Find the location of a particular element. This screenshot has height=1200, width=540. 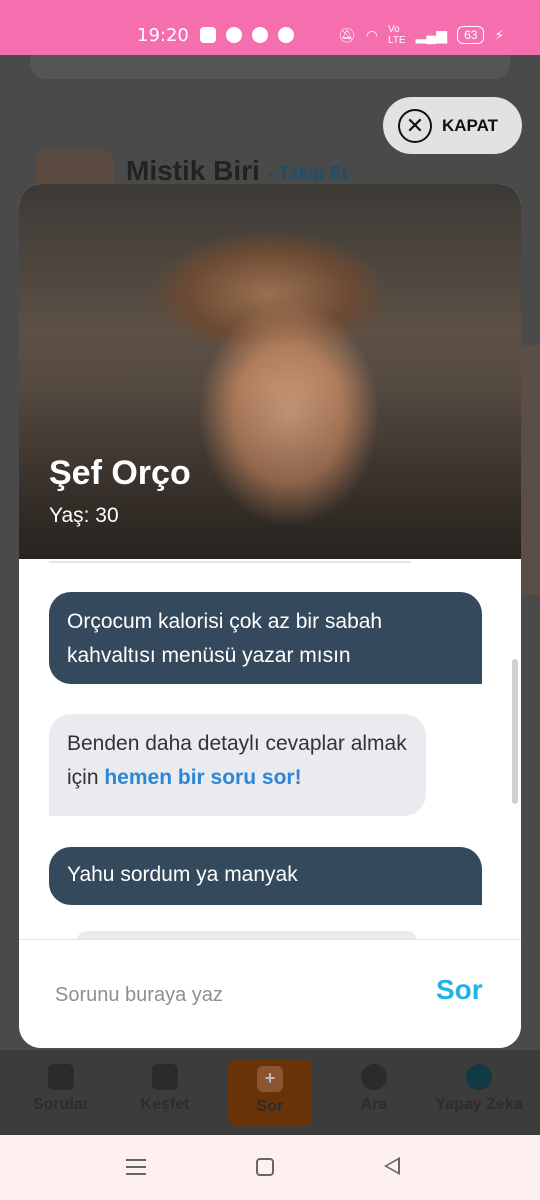

input-bar: Sor is located at coordinates (270, 993).